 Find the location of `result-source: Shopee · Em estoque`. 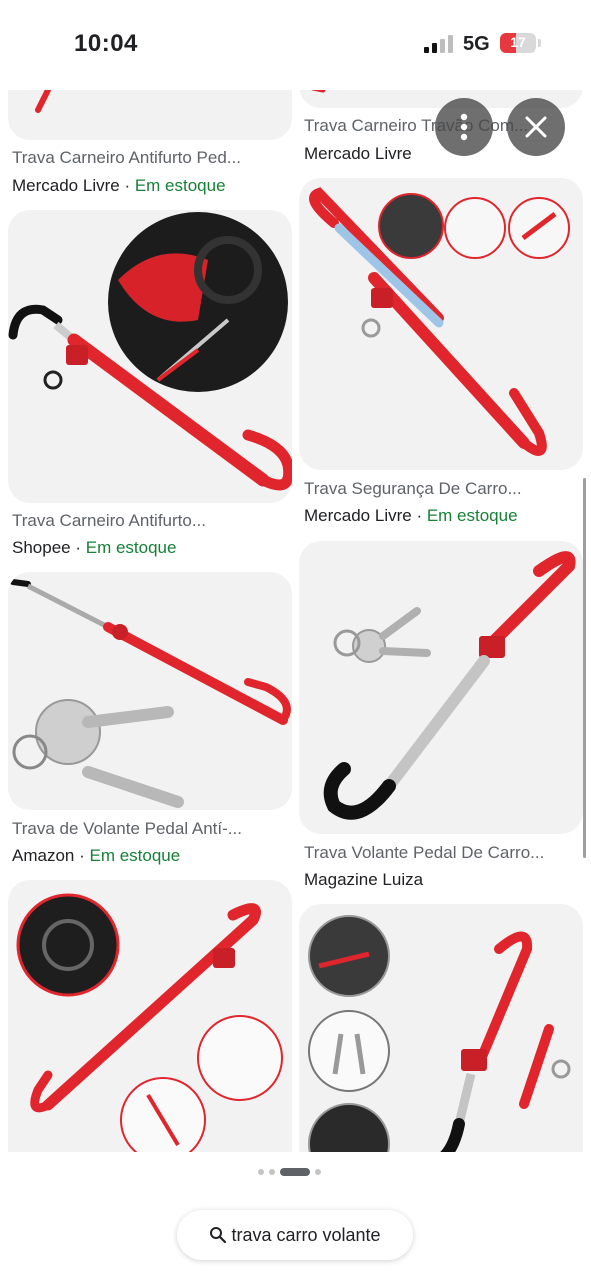

result-source: Shopee · Em estoque is located at coordinates (94, 547).